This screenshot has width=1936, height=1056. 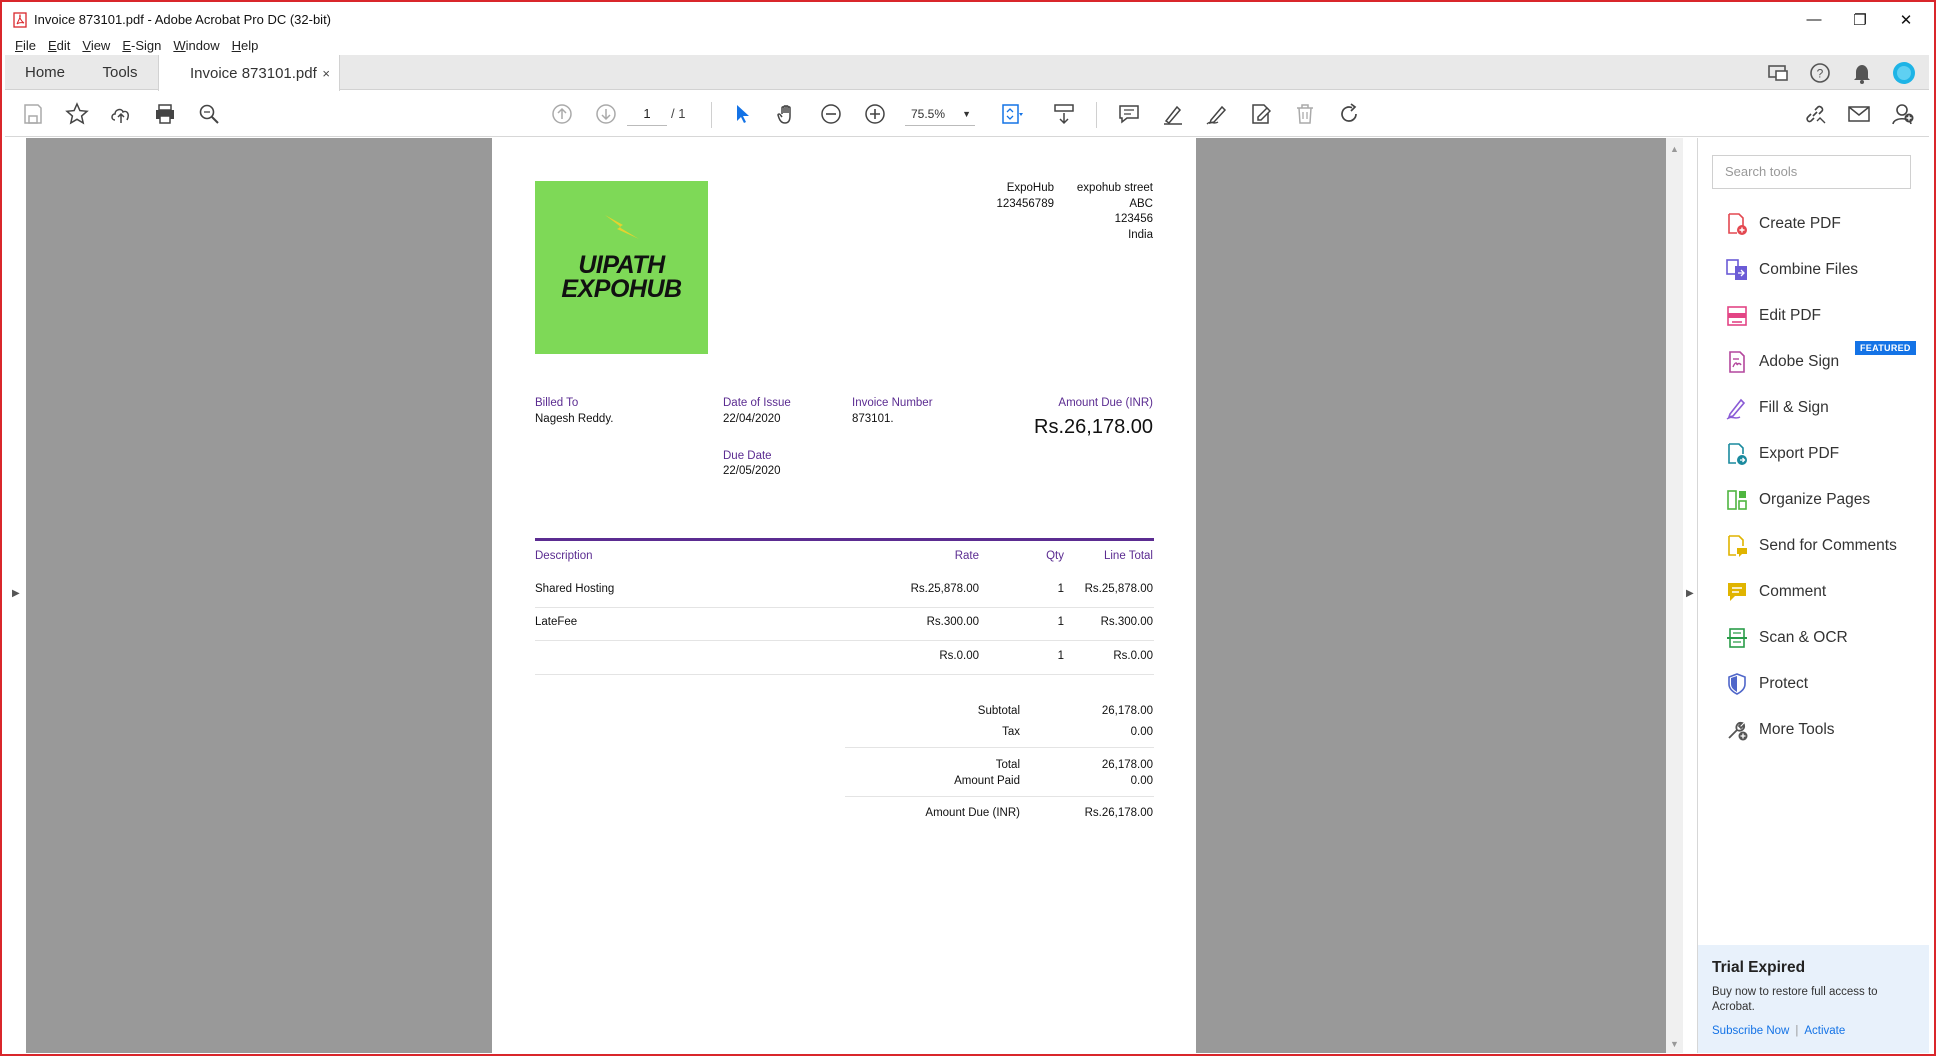 I want to click on tool-scan-ocr: Scan & OCR, so click(x=1824, y=638).